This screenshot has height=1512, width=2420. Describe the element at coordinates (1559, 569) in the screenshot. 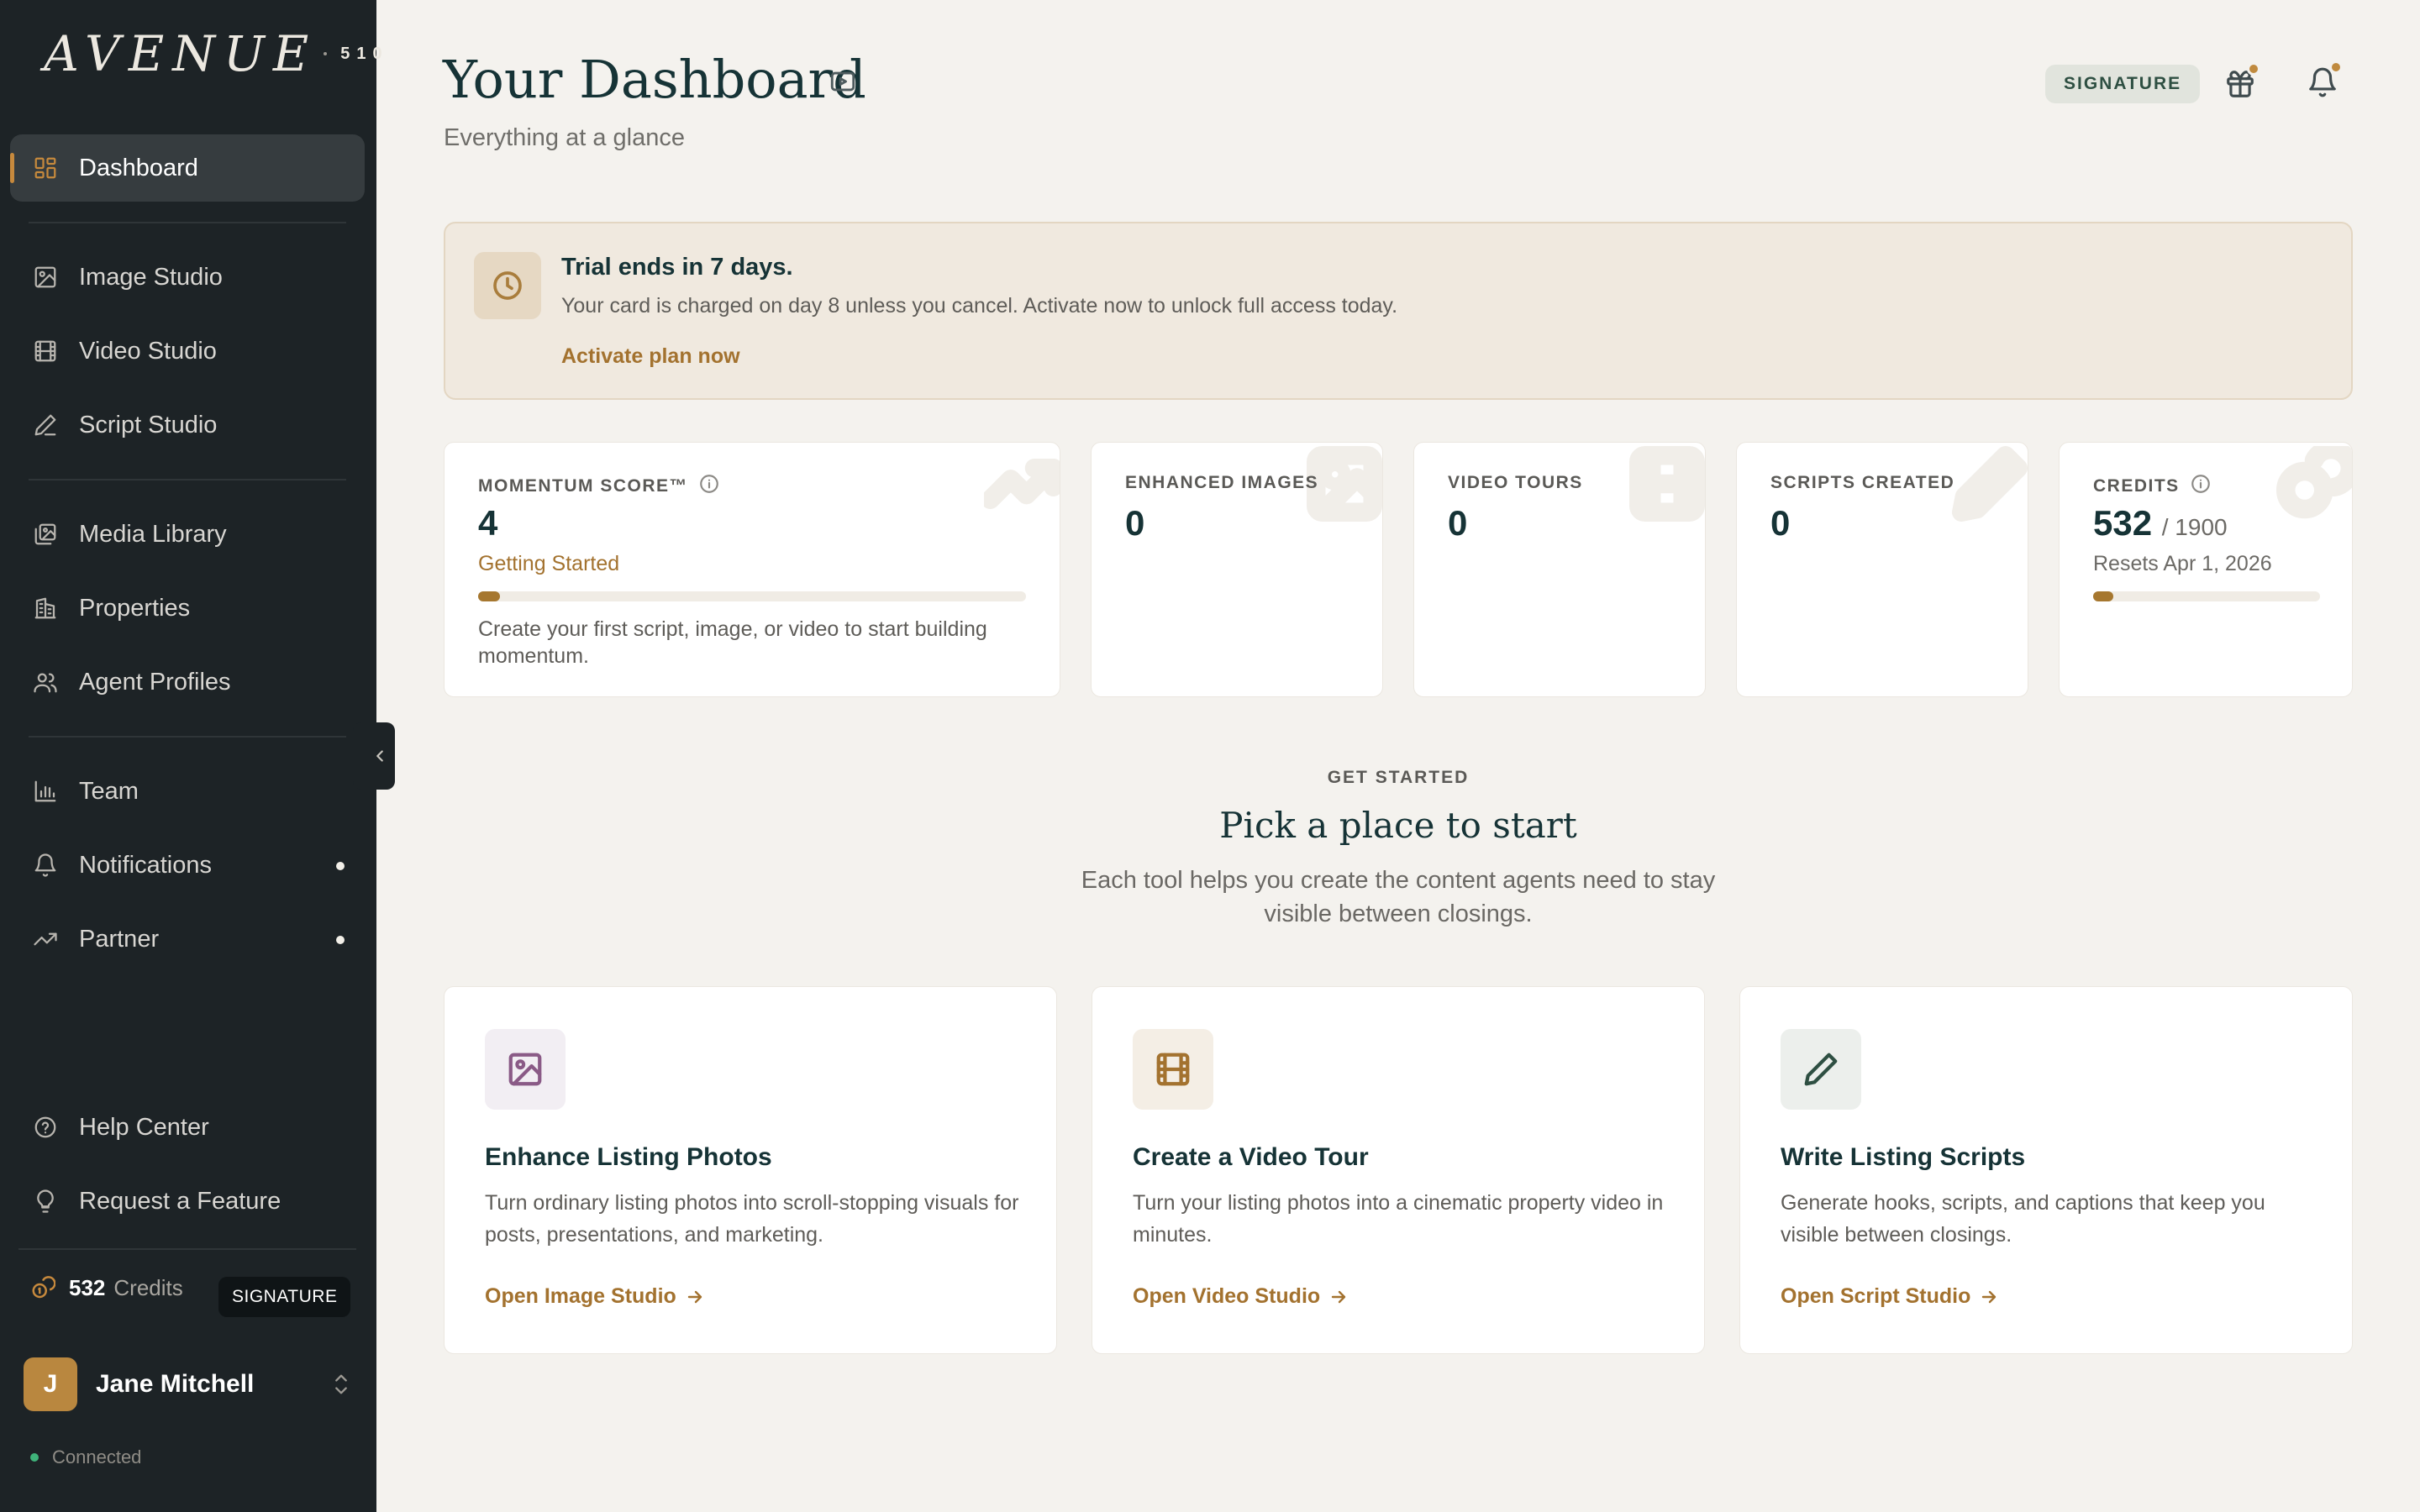

I see `video-tours-card: VIDEO TOURS 0` at that location.